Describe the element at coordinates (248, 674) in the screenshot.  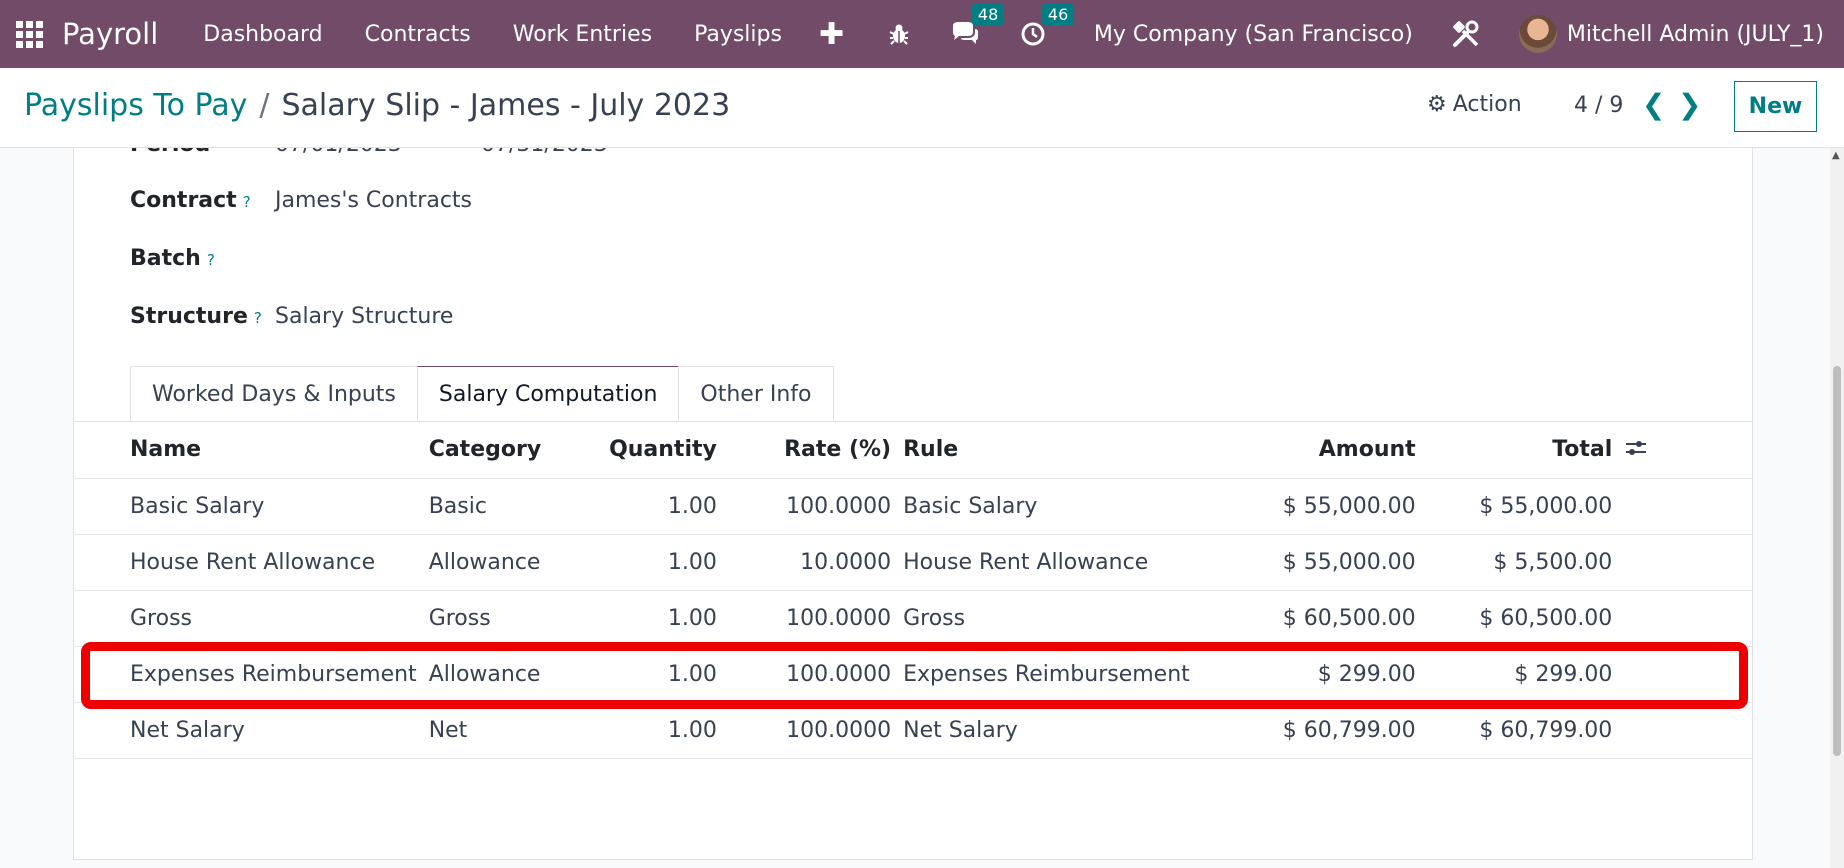
I see `cell-name: Expenses Reimbursement` at that location.